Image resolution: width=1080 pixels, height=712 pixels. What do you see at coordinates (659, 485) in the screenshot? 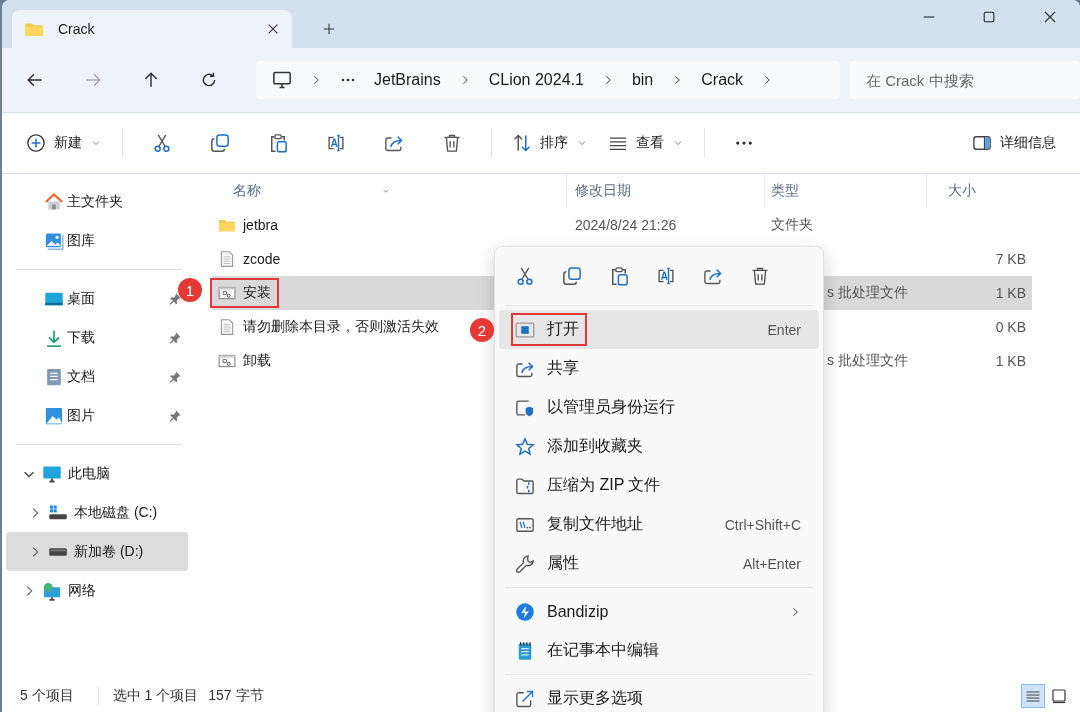
I see `menu-item: 压缩为 ZIP 文件` at bounding box center [659, 485].